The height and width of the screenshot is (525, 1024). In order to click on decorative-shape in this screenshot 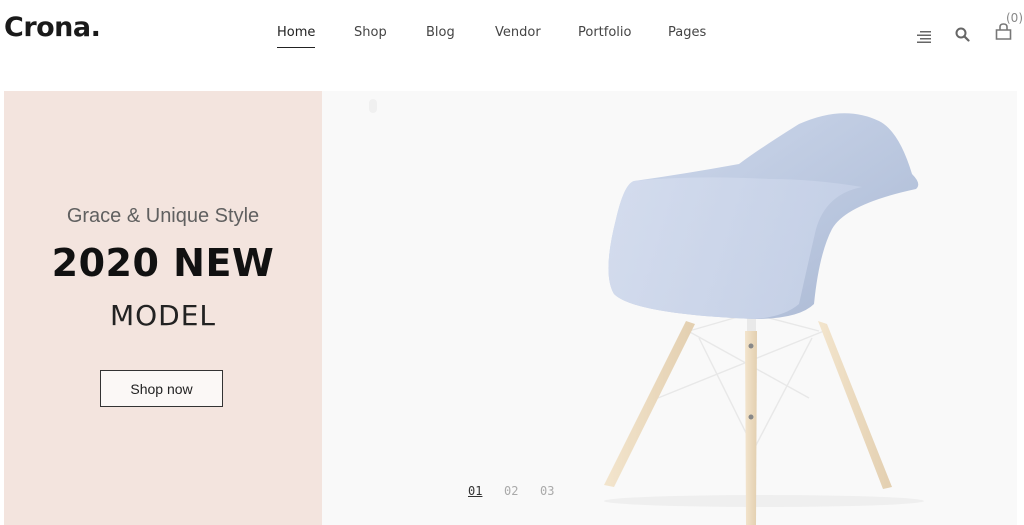, I will do `click(373, 106)`.